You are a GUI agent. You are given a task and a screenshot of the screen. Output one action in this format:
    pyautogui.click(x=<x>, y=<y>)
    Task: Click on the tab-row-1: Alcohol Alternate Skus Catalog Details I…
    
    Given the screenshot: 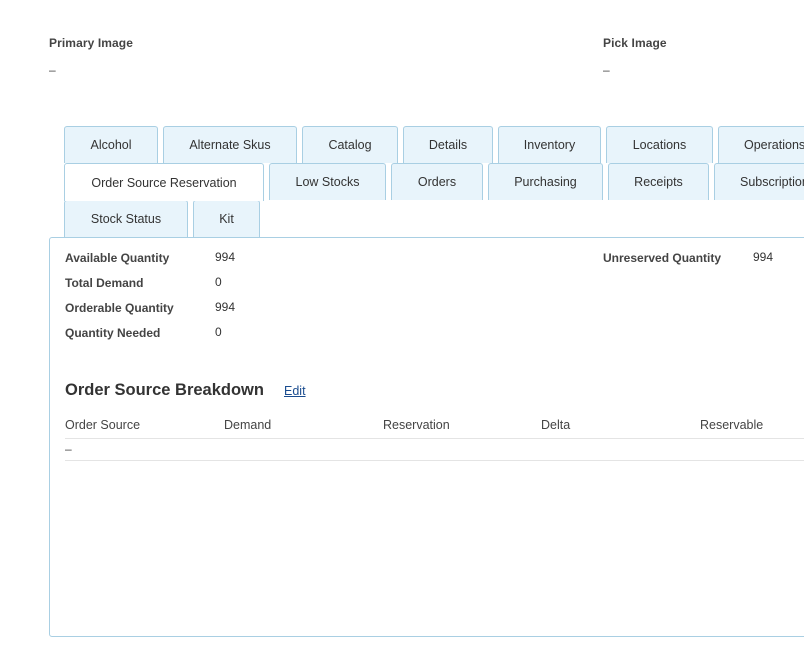 What is the action you would take?
    pyautogui.click(x=434, y=144)
    